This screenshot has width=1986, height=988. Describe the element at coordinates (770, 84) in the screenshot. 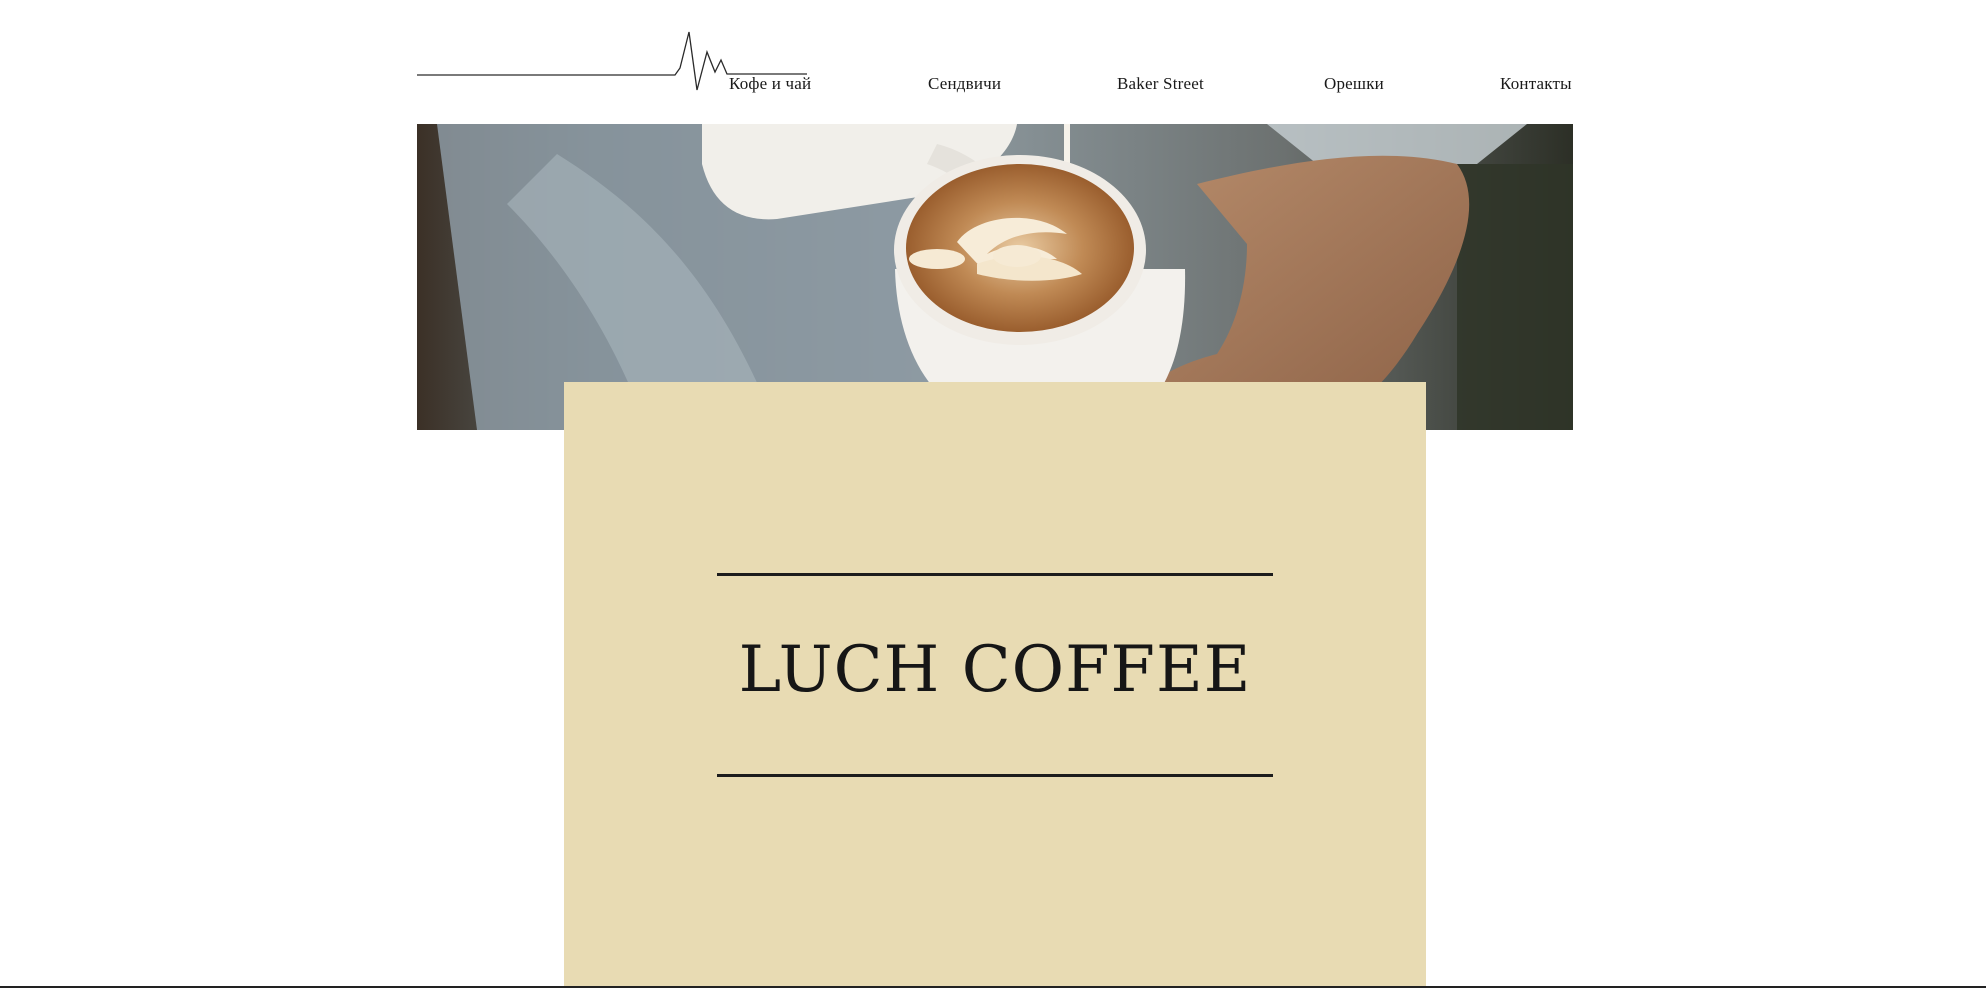

I see `nav-item-coffee-and-tea: Кофе и чай` at that location.